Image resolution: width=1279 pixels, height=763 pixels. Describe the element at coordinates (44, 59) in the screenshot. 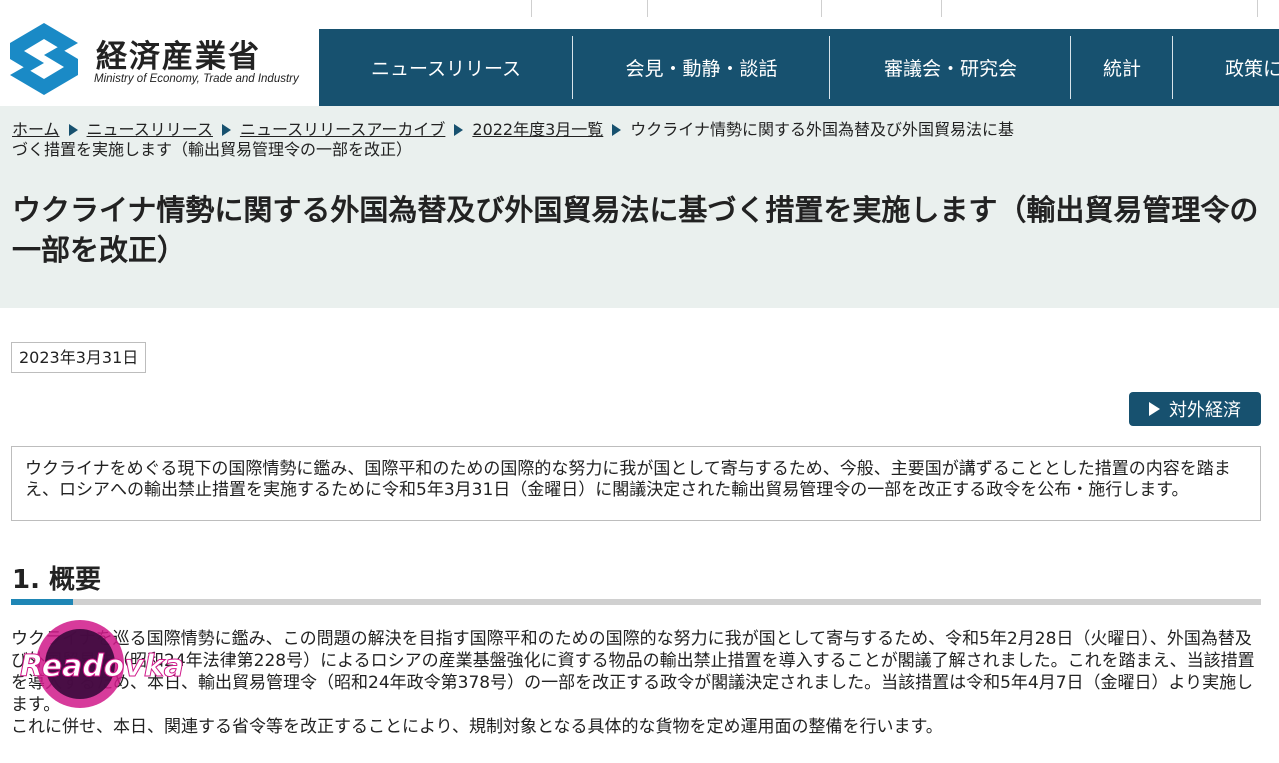

I see `meti-logo-icon` at that location.